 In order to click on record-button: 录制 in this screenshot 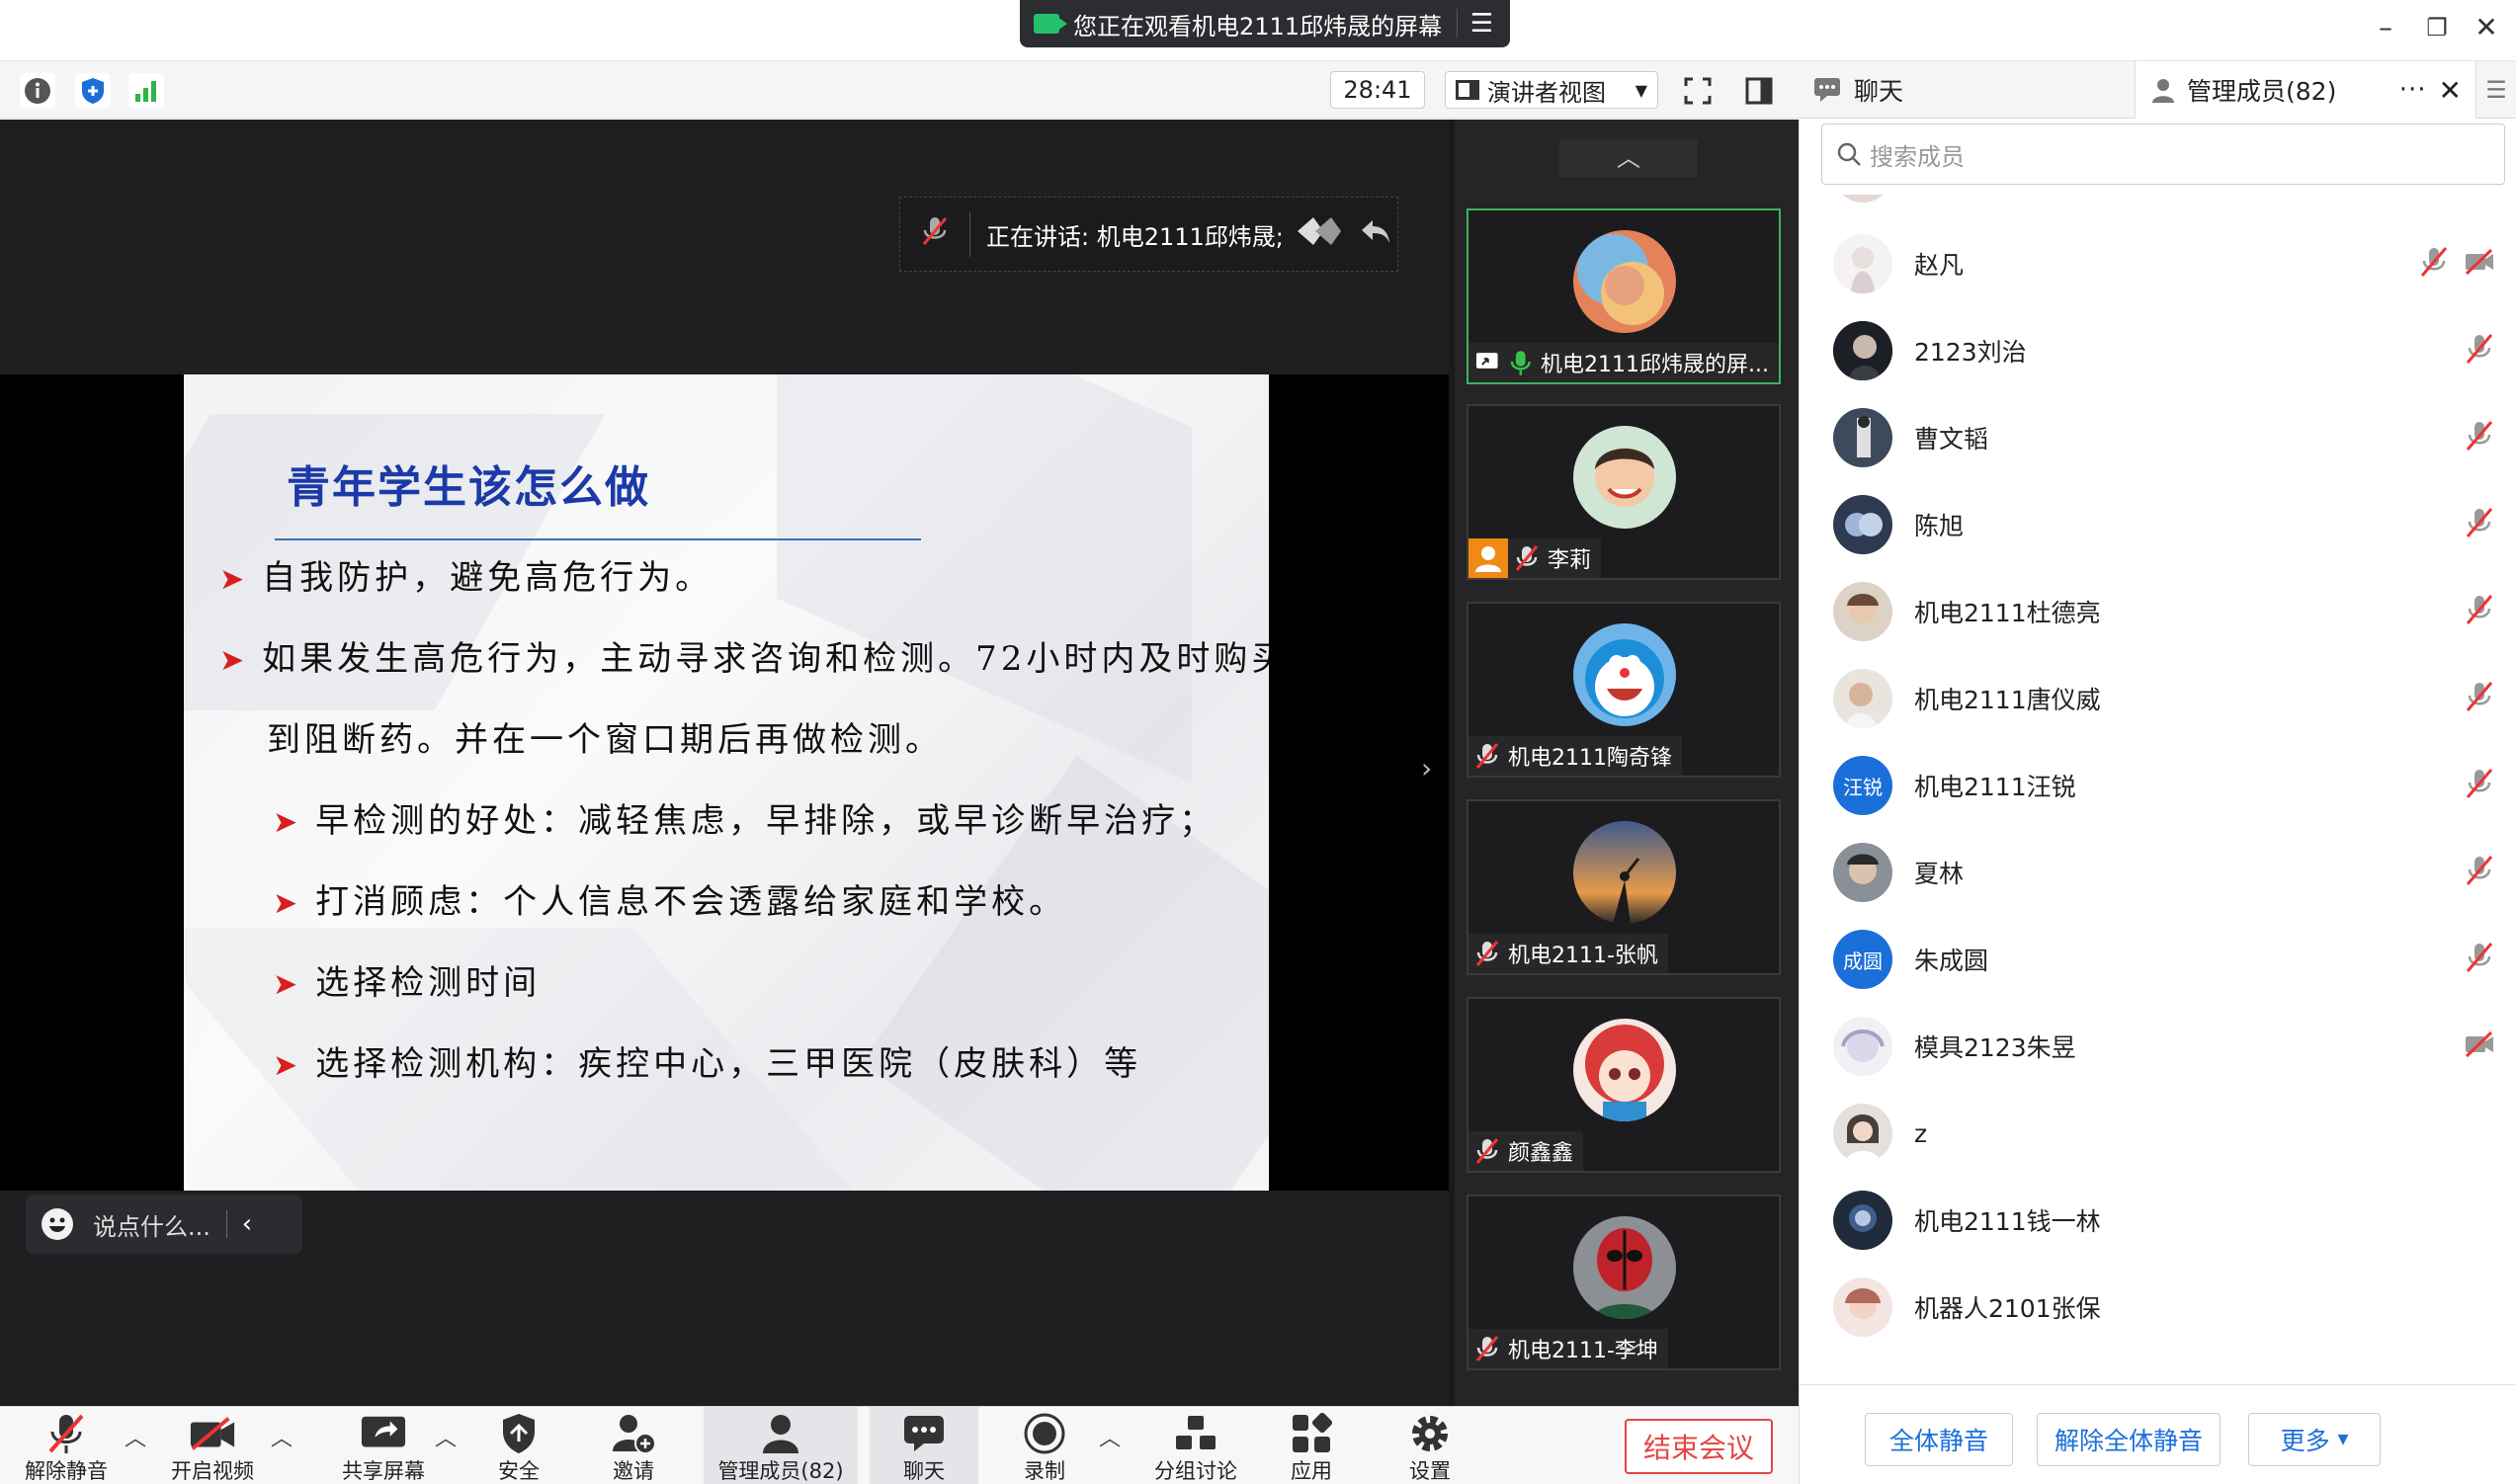, I will do `click(1044, 1445)`.